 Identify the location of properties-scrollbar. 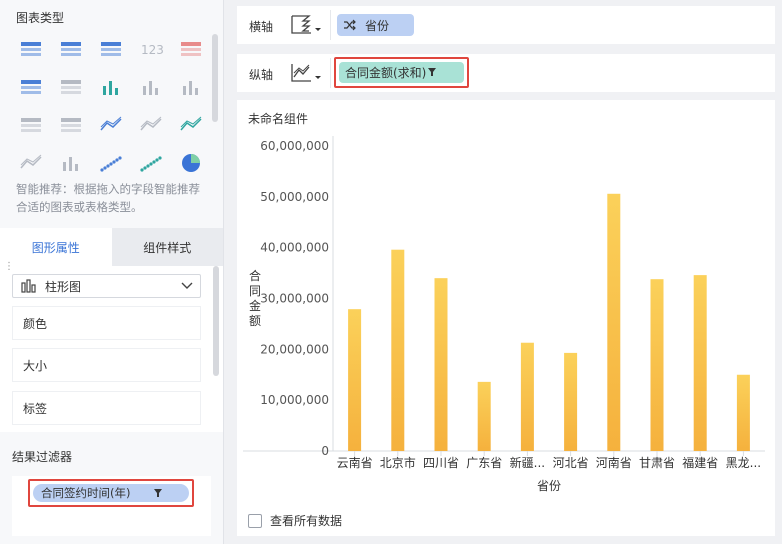
(216, 321).